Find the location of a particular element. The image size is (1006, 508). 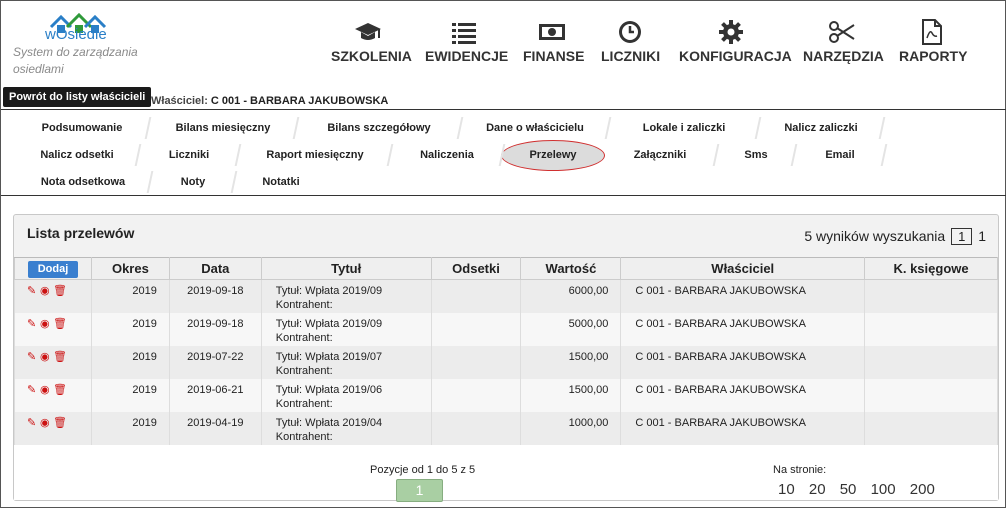

nav-konfiguracja: KONFIGURACJA is located at coordinates (735, 41).